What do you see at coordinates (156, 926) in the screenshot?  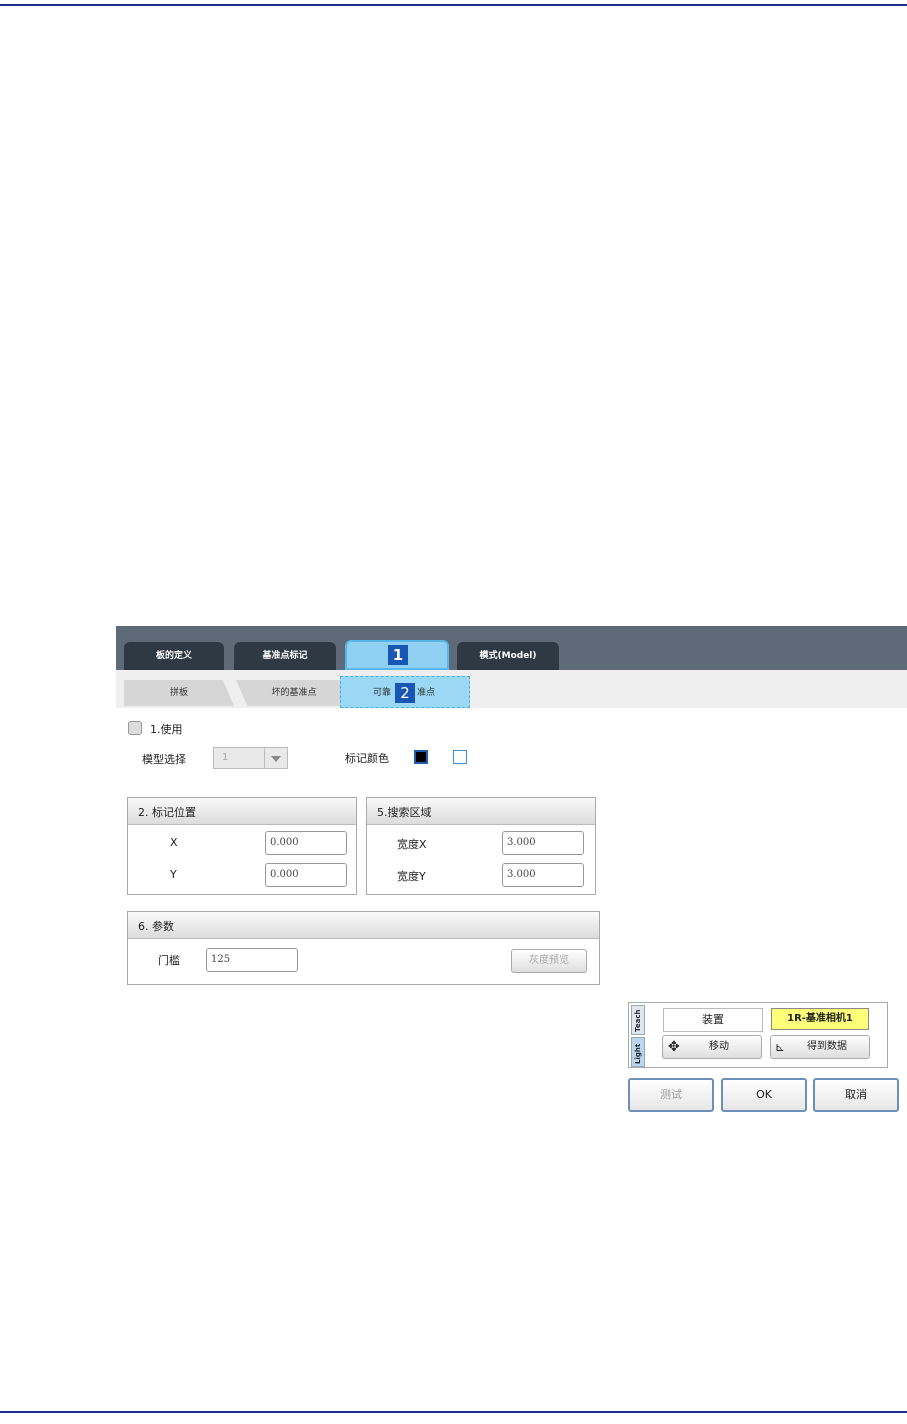 I see `params-title: 6. 参数` at bounding box center [156, 926].